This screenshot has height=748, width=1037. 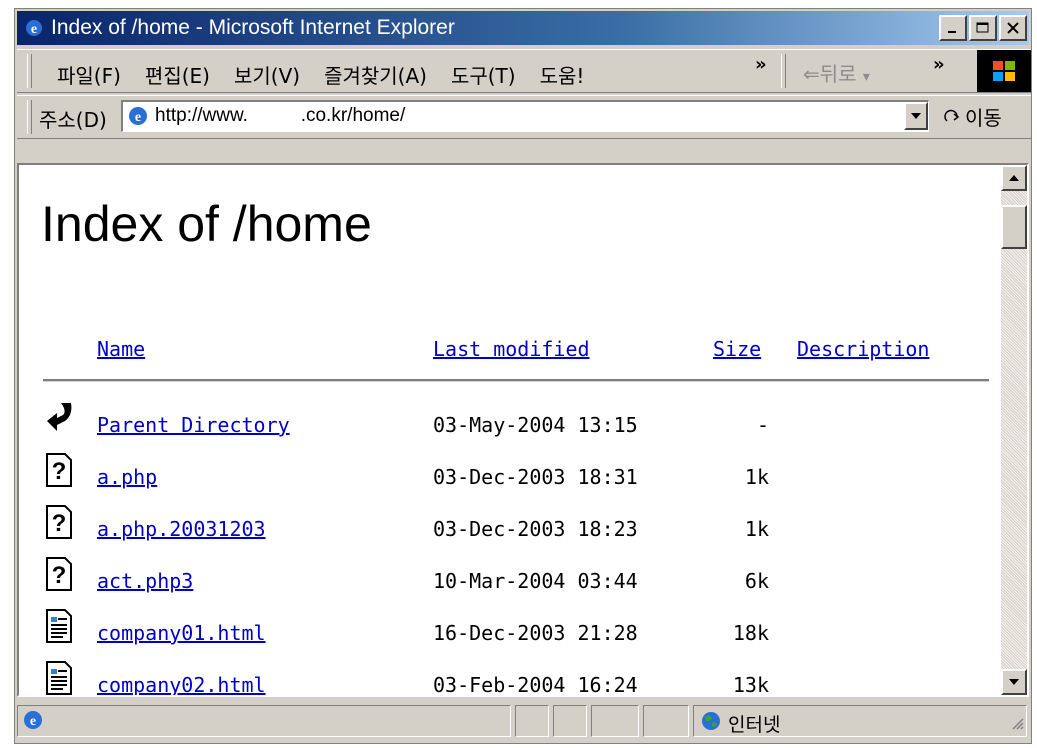 What do you see at coordinates (762, 425) in the screenshot?
I see `file-size: -` at bounding box center [762, 425].